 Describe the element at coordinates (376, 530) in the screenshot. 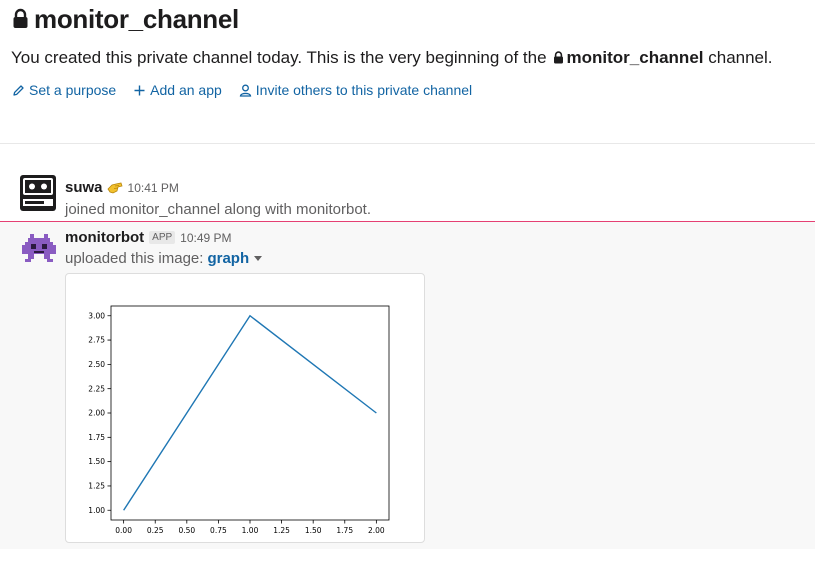

I see `x-tick-label: 2.00` at that location.